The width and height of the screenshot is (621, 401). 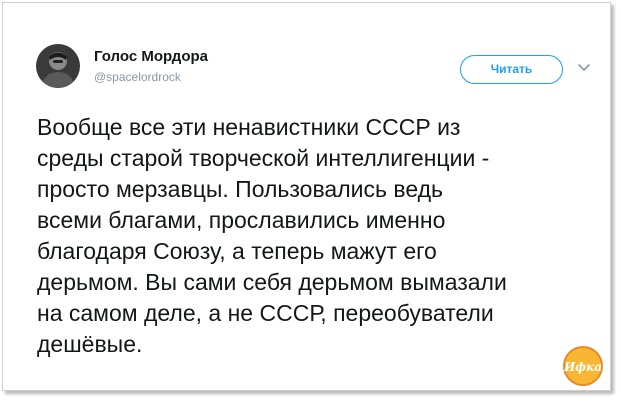 I want to click on follow-button: Читать, so click(x=511, y=69).